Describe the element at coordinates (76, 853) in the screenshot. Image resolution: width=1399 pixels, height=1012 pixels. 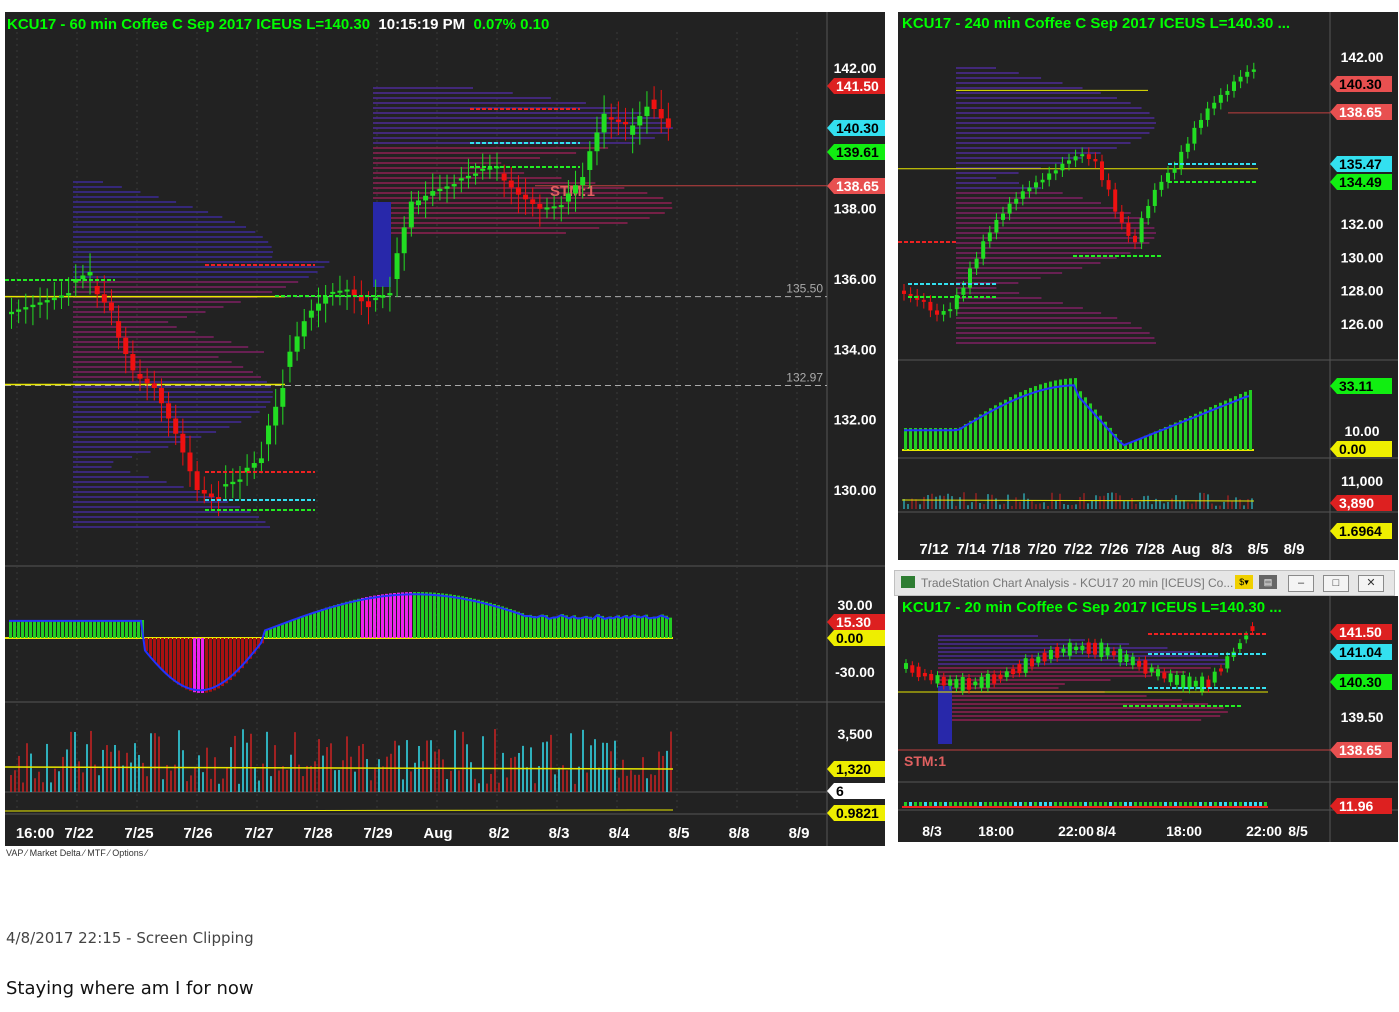
I see `bottom-tabs: VAP ⁄ Market Delta ⁄ MTF ⁄ Options ⁄` at that location.